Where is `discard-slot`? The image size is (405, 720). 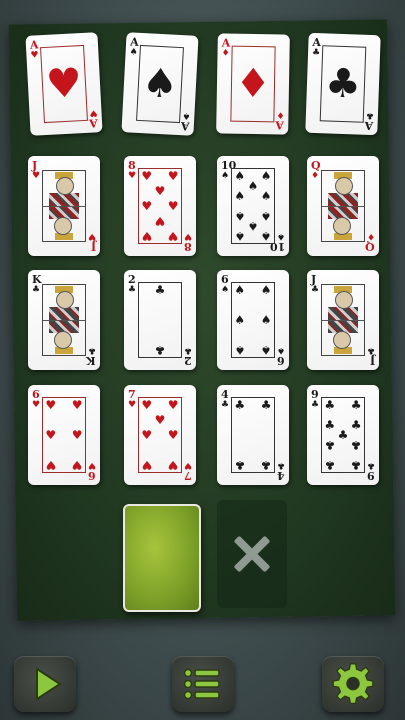
discard-slot is located at coordinates (252, 554).